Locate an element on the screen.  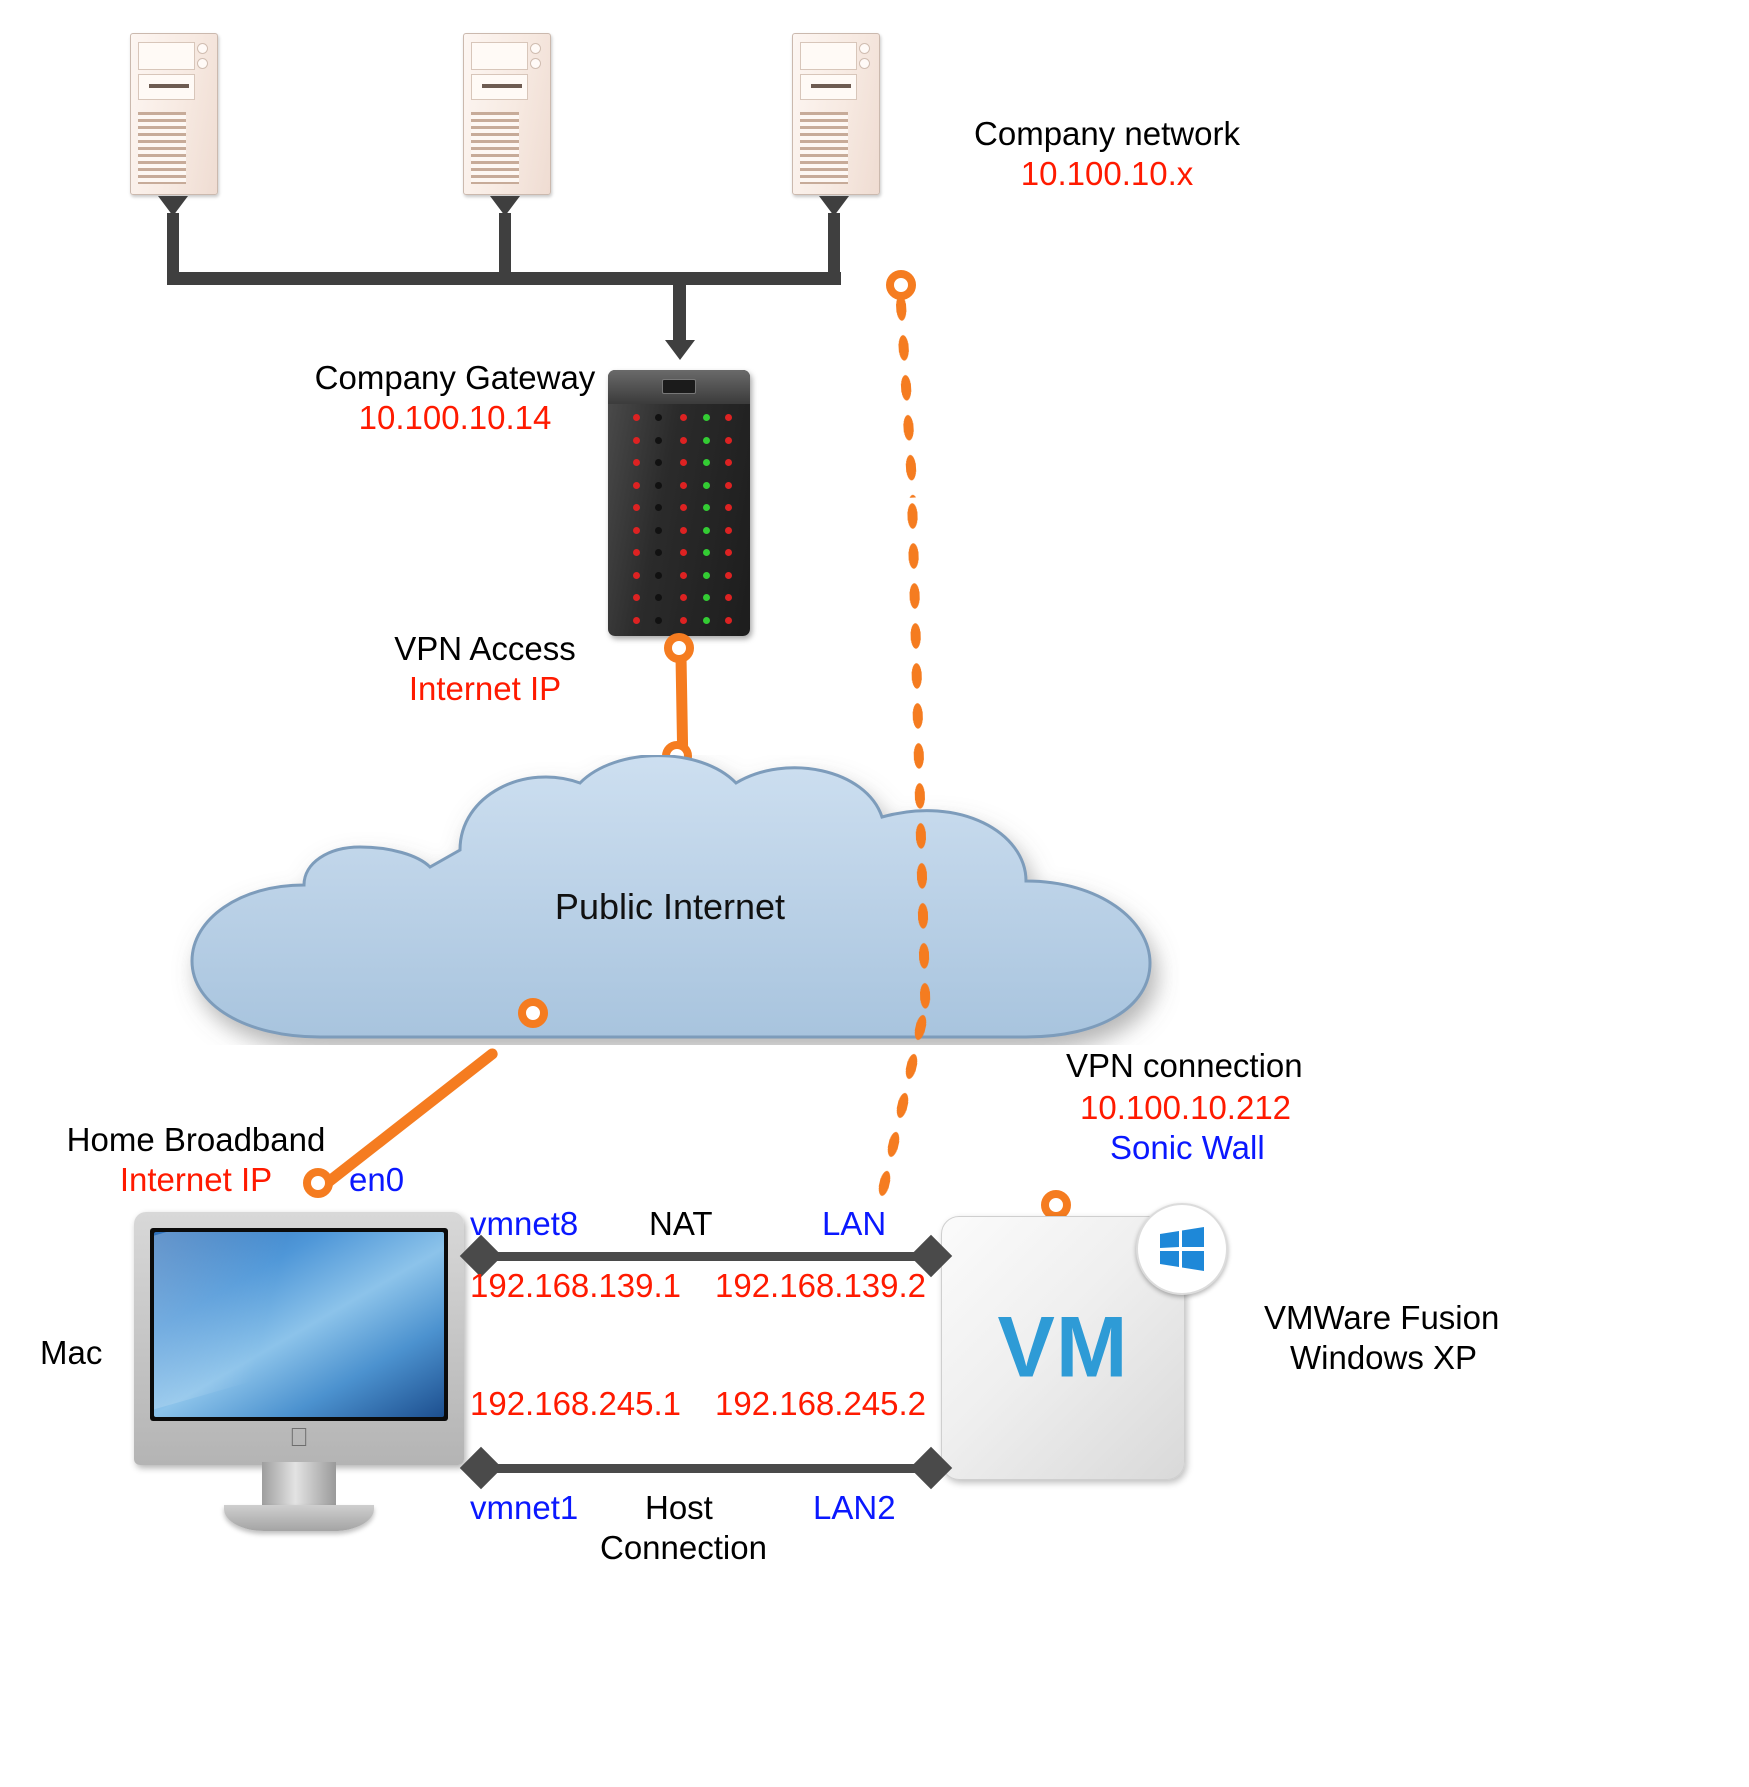
lan-interface-label: LAN is located at coordinates (854, 1223).